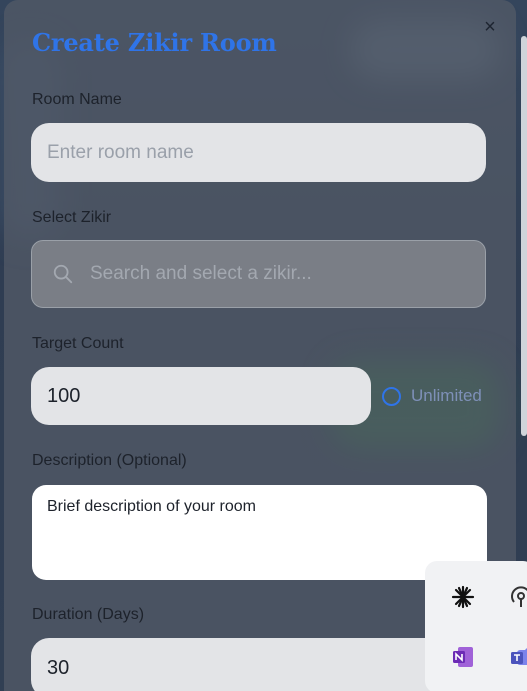 Image resolution: width=527 pixels, height=691 pixels. Describe the element at coordinates (524, 236) in the screenshot. I see `page-scrollbar` at that location.